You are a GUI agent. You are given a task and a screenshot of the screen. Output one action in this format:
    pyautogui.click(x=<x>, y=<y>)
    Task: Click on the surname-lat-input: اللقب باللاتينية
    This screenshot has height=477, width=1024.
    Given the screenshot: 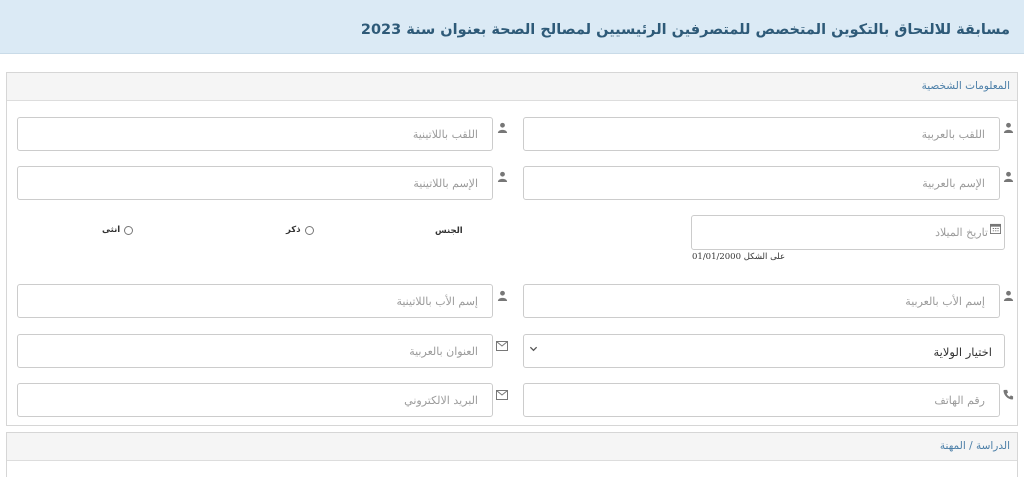 What is the action you would take?
    pyautogui.click(x=255, y=134)
    